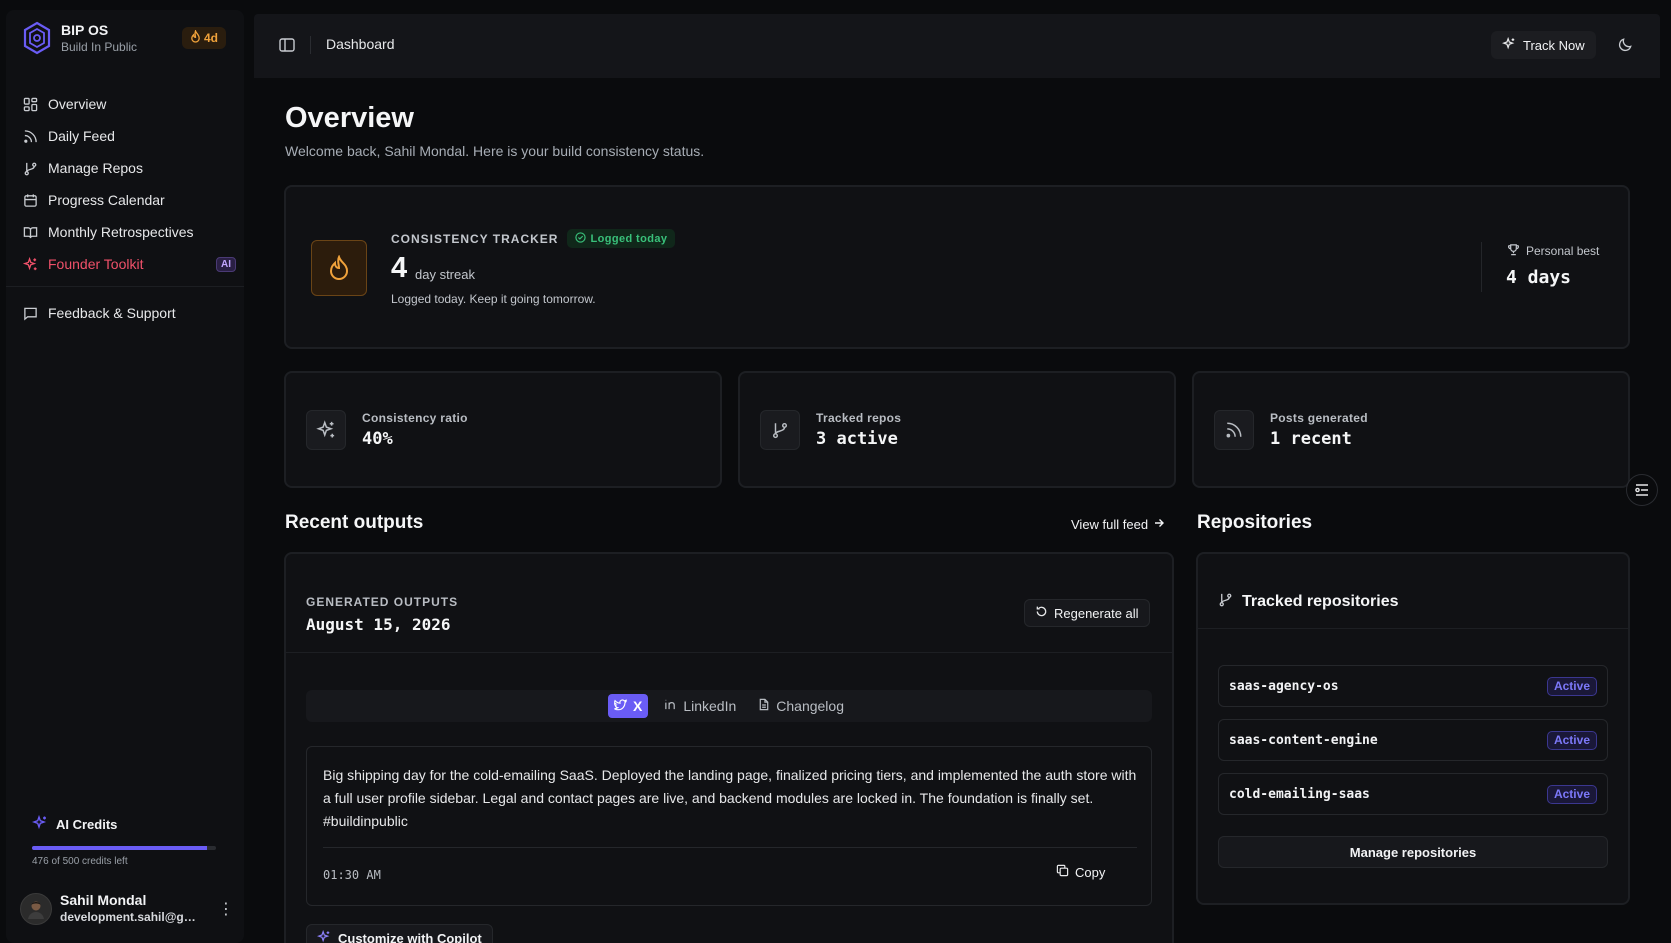  I want to click on dashboard-icon, so click(30, 104).